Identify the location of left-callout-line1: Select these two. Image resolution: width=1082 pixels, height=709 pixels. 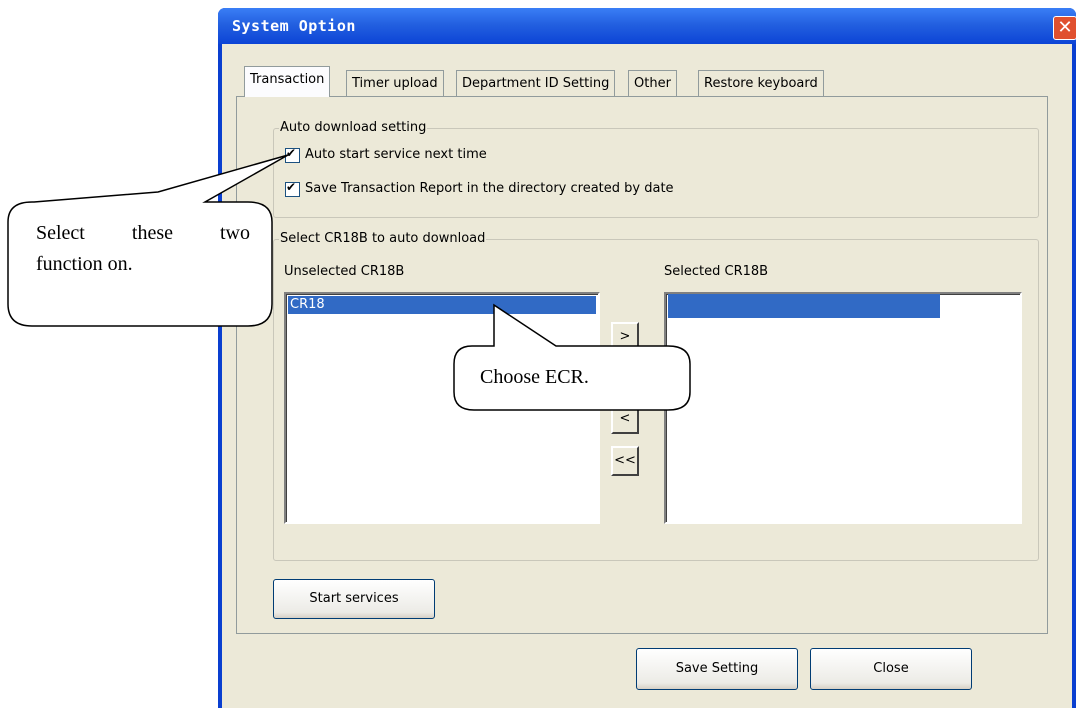
(143, 233).